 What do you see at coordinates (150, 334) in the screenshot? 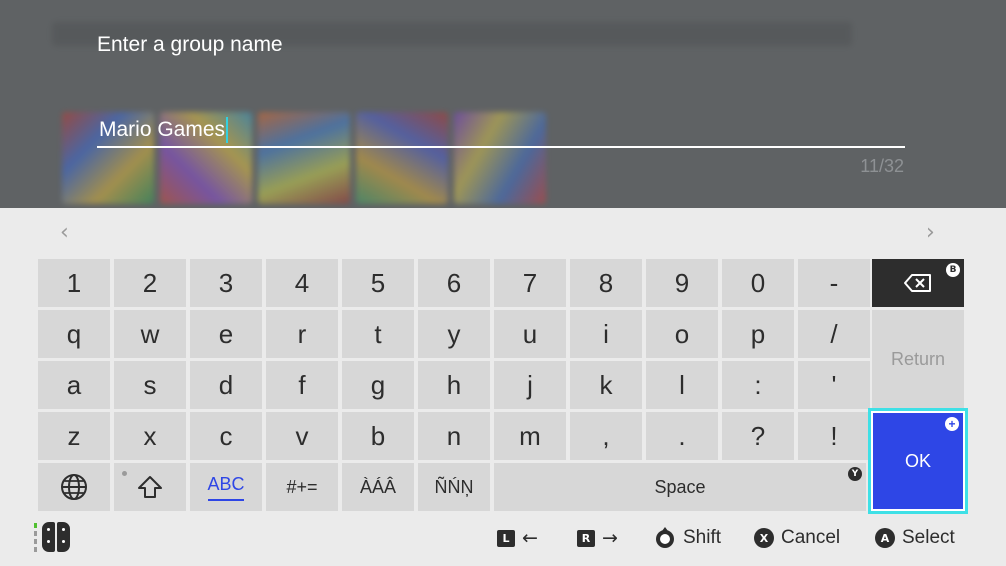
I see `key-1-1: w` at bounding box center [150, 334].